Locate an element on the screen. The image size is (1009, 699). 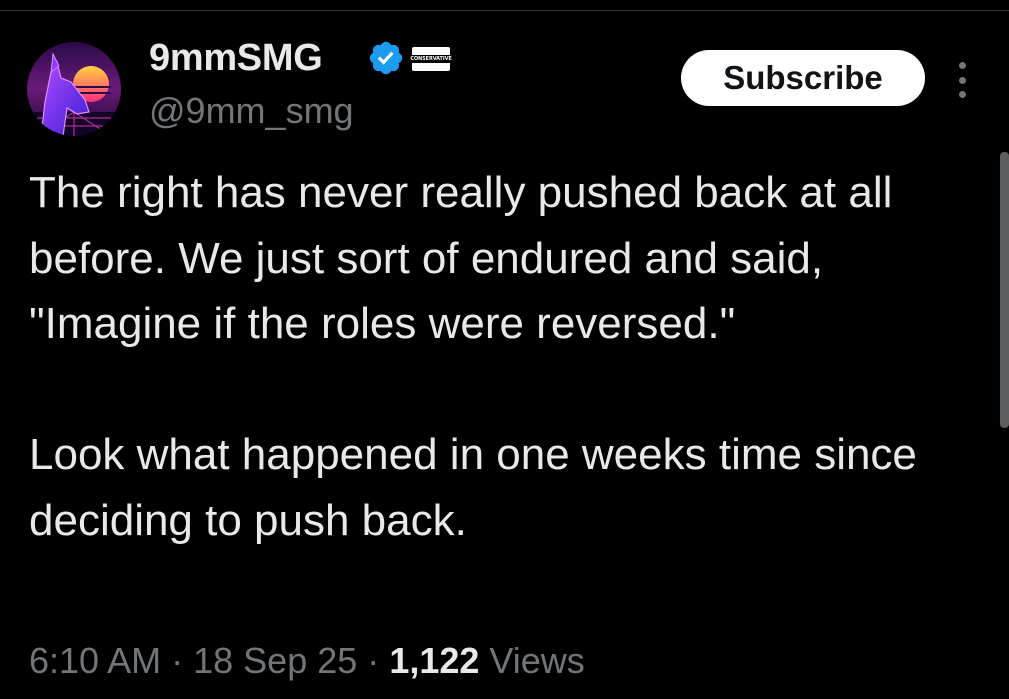
views-label: Views is located at coordinates (537, 660).